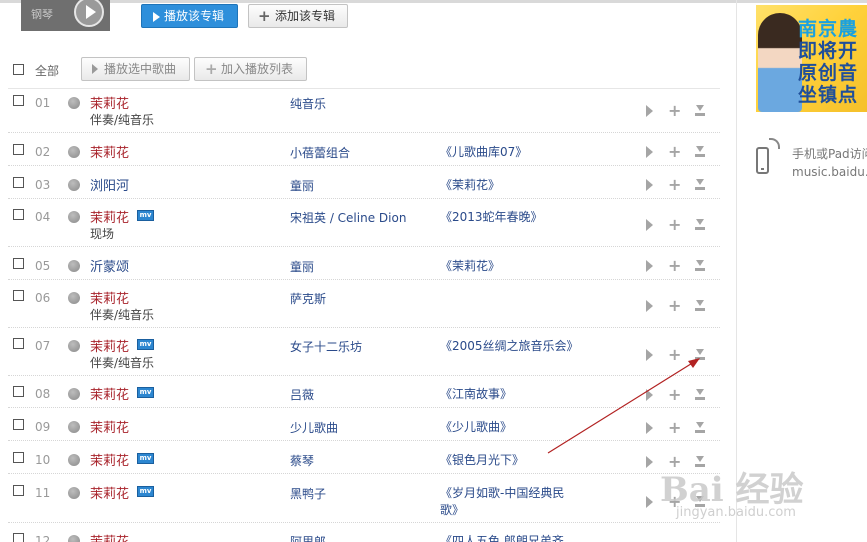  Describe the element at coordinates (736, 512) in the screenshot. I see `watermark-url: jingyan.baidu.com` at that location.